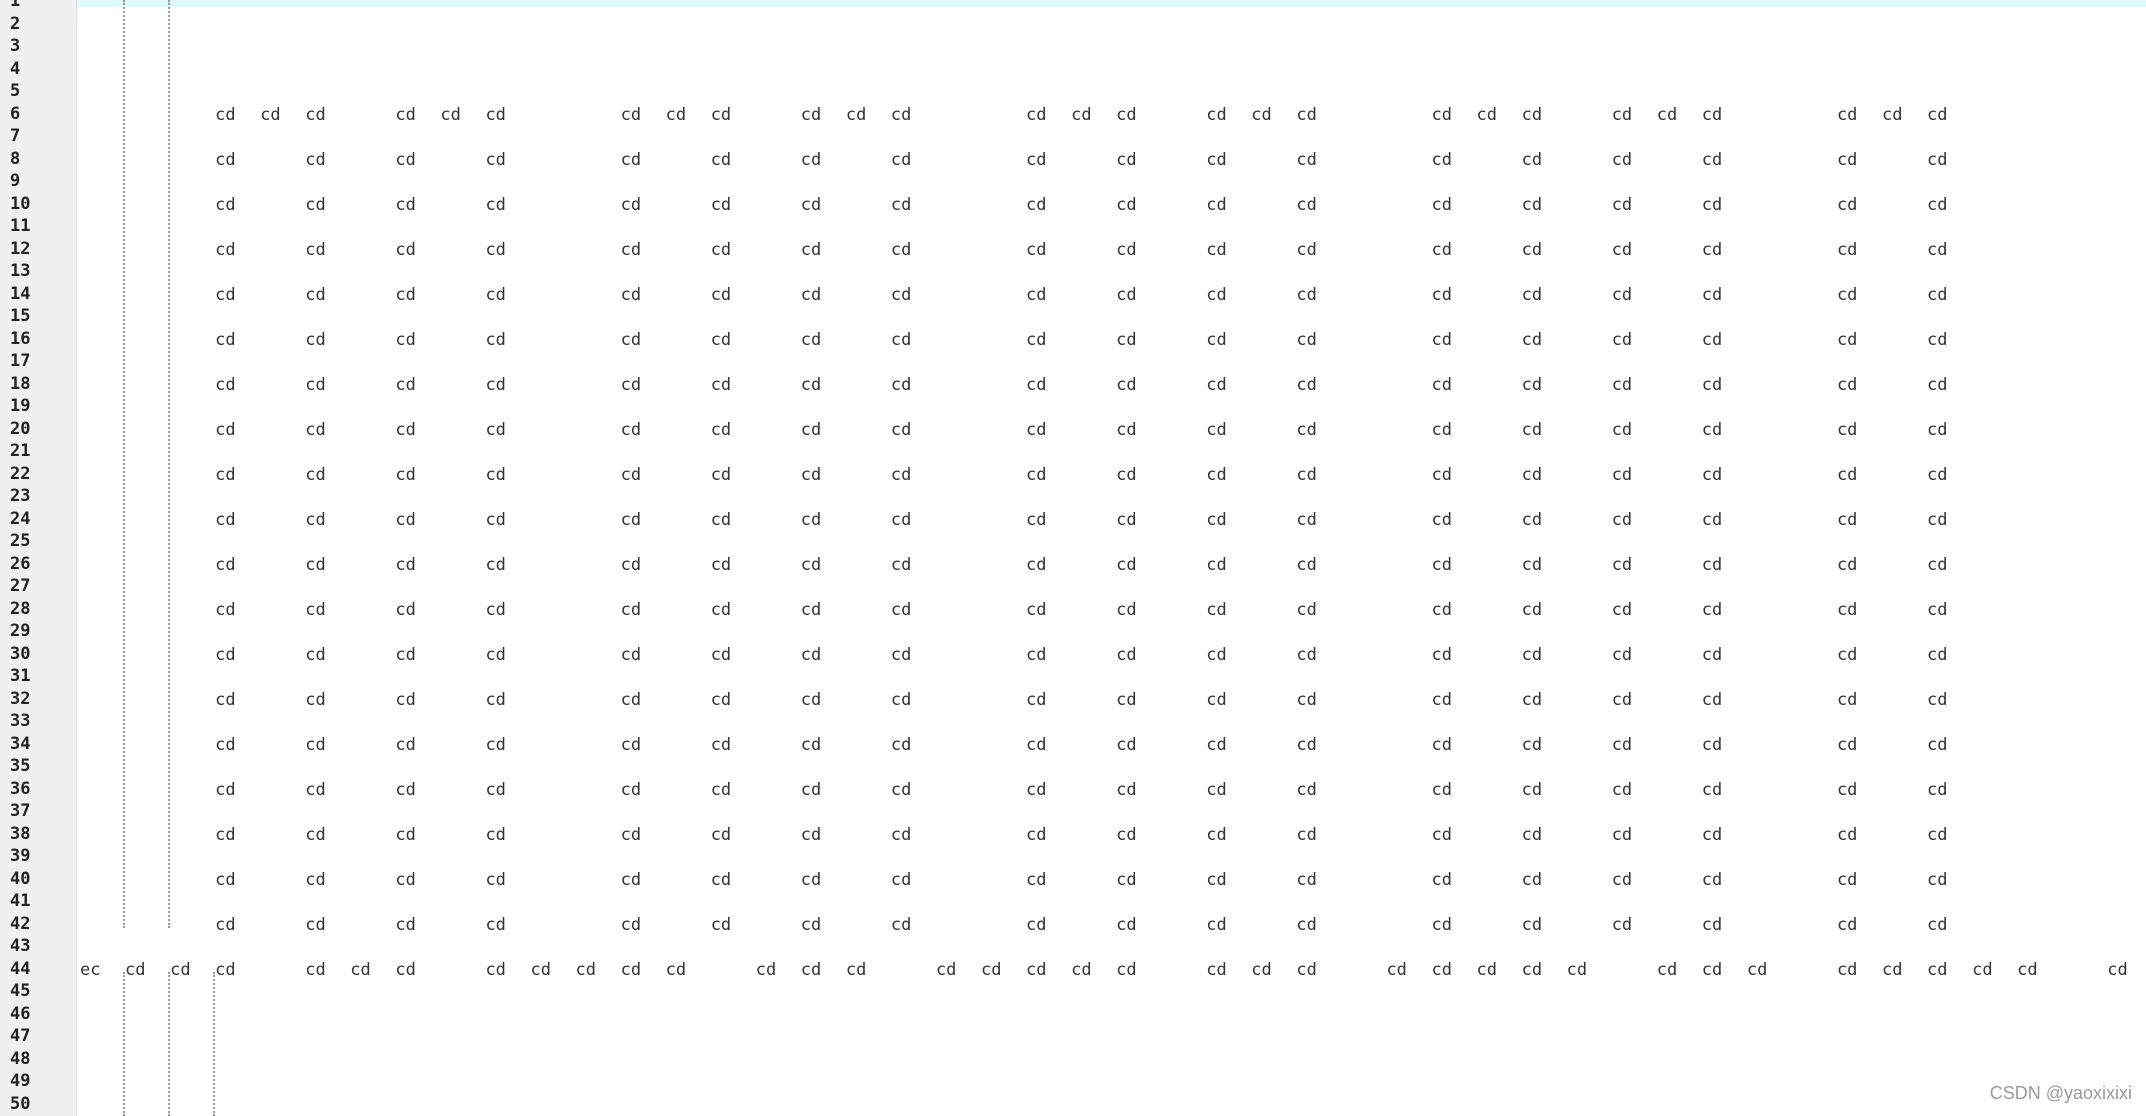  What do you see at coordinates (20, 203) in the screenshot?
I see `line-number: 10` at bounding box center [20, 203].